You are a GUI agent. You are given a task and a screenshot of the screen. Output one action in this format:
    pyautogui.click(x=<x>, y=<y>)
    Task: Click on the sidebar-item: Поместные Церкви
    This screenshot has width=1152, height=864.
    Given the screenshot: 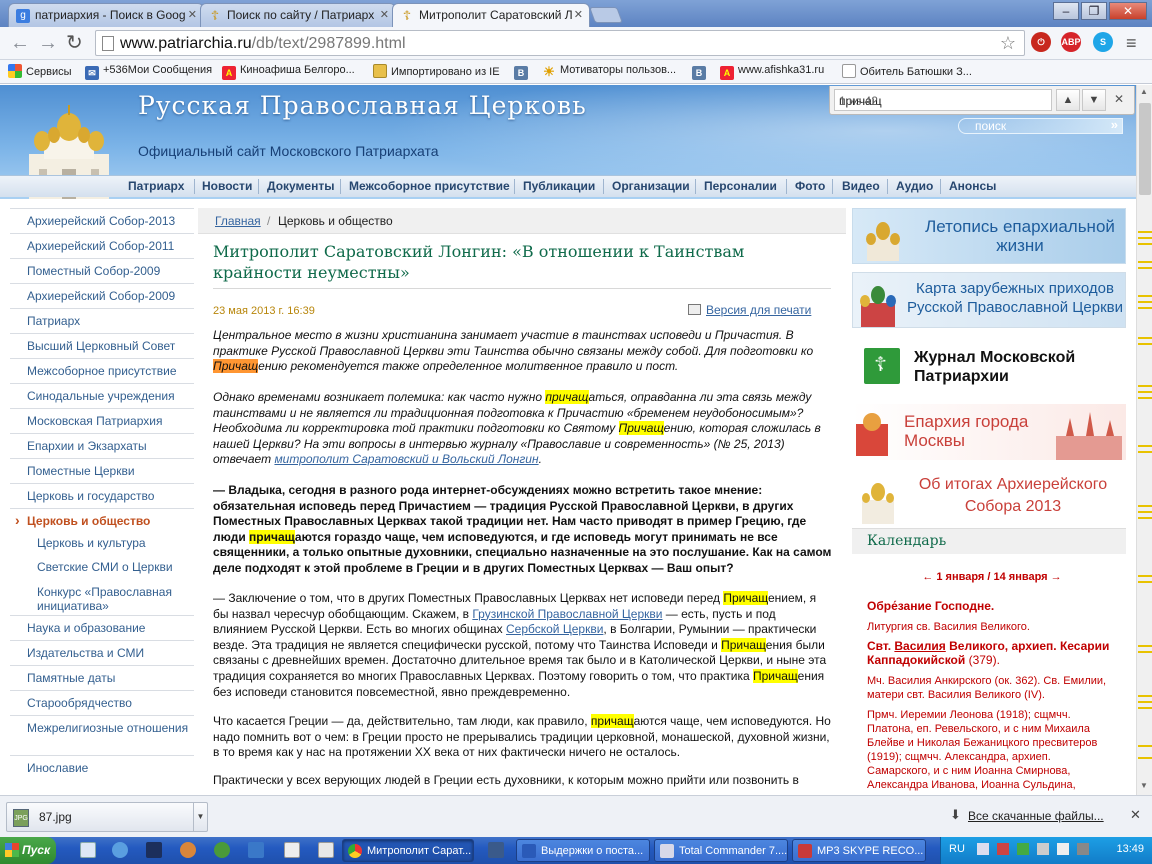 What is the action you would take?
    pyautogui.click(x=102, y=470)
    